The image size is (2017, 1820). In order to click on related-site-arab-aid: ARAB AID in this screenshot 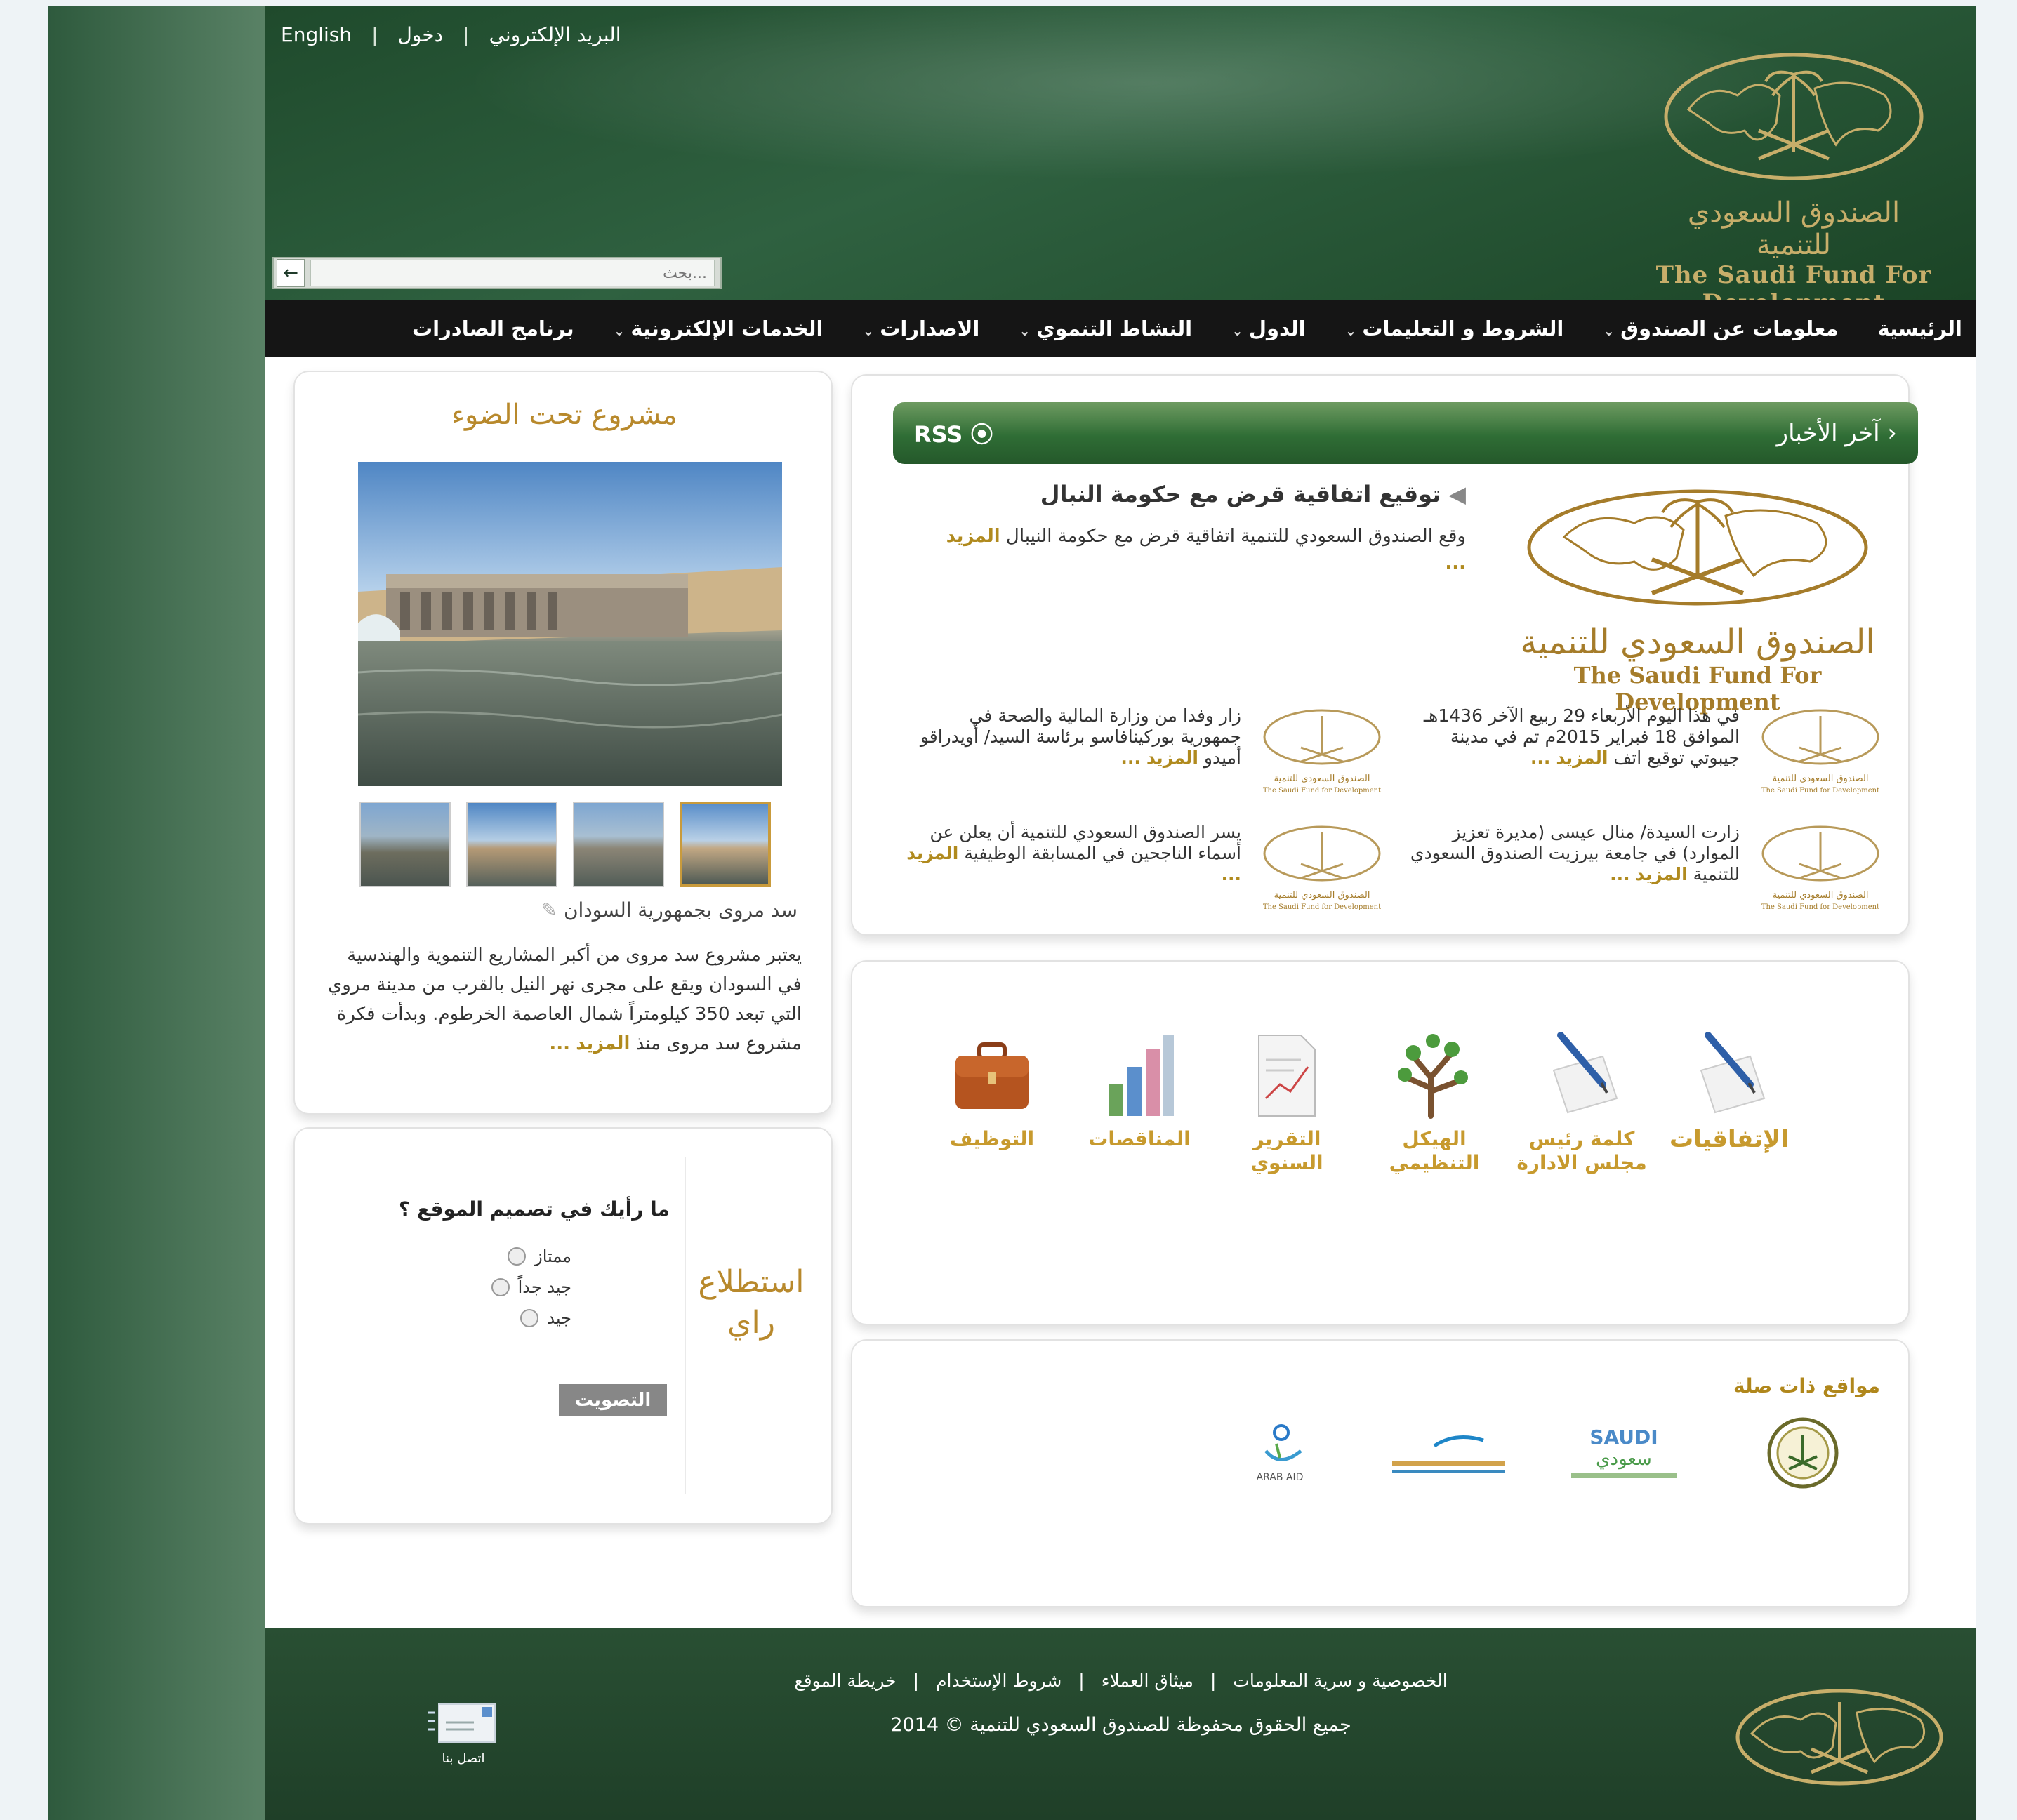, I will do `click(1280, 1453)`.